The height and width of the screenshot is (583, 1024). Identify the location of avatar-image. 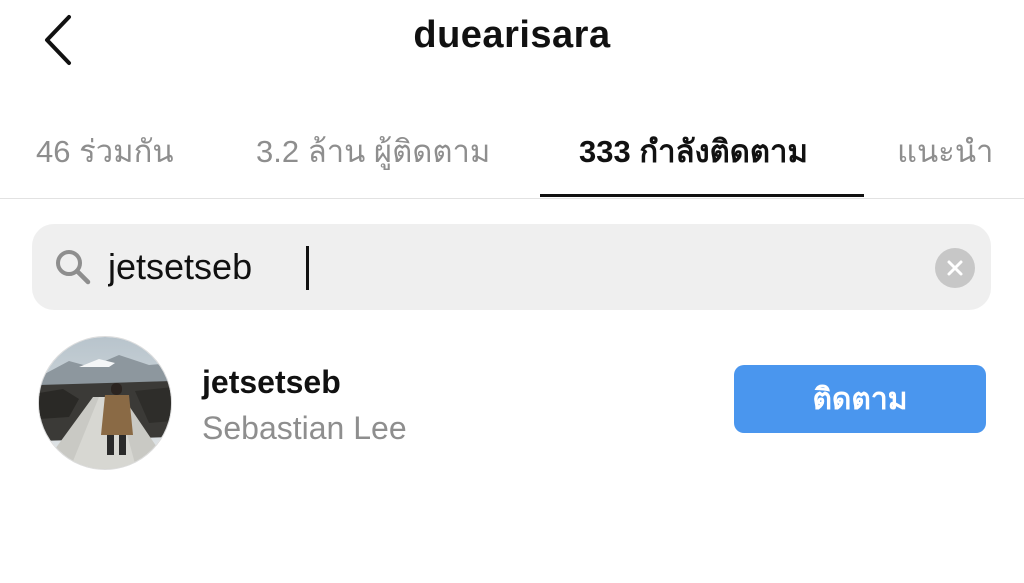
(105, 403).